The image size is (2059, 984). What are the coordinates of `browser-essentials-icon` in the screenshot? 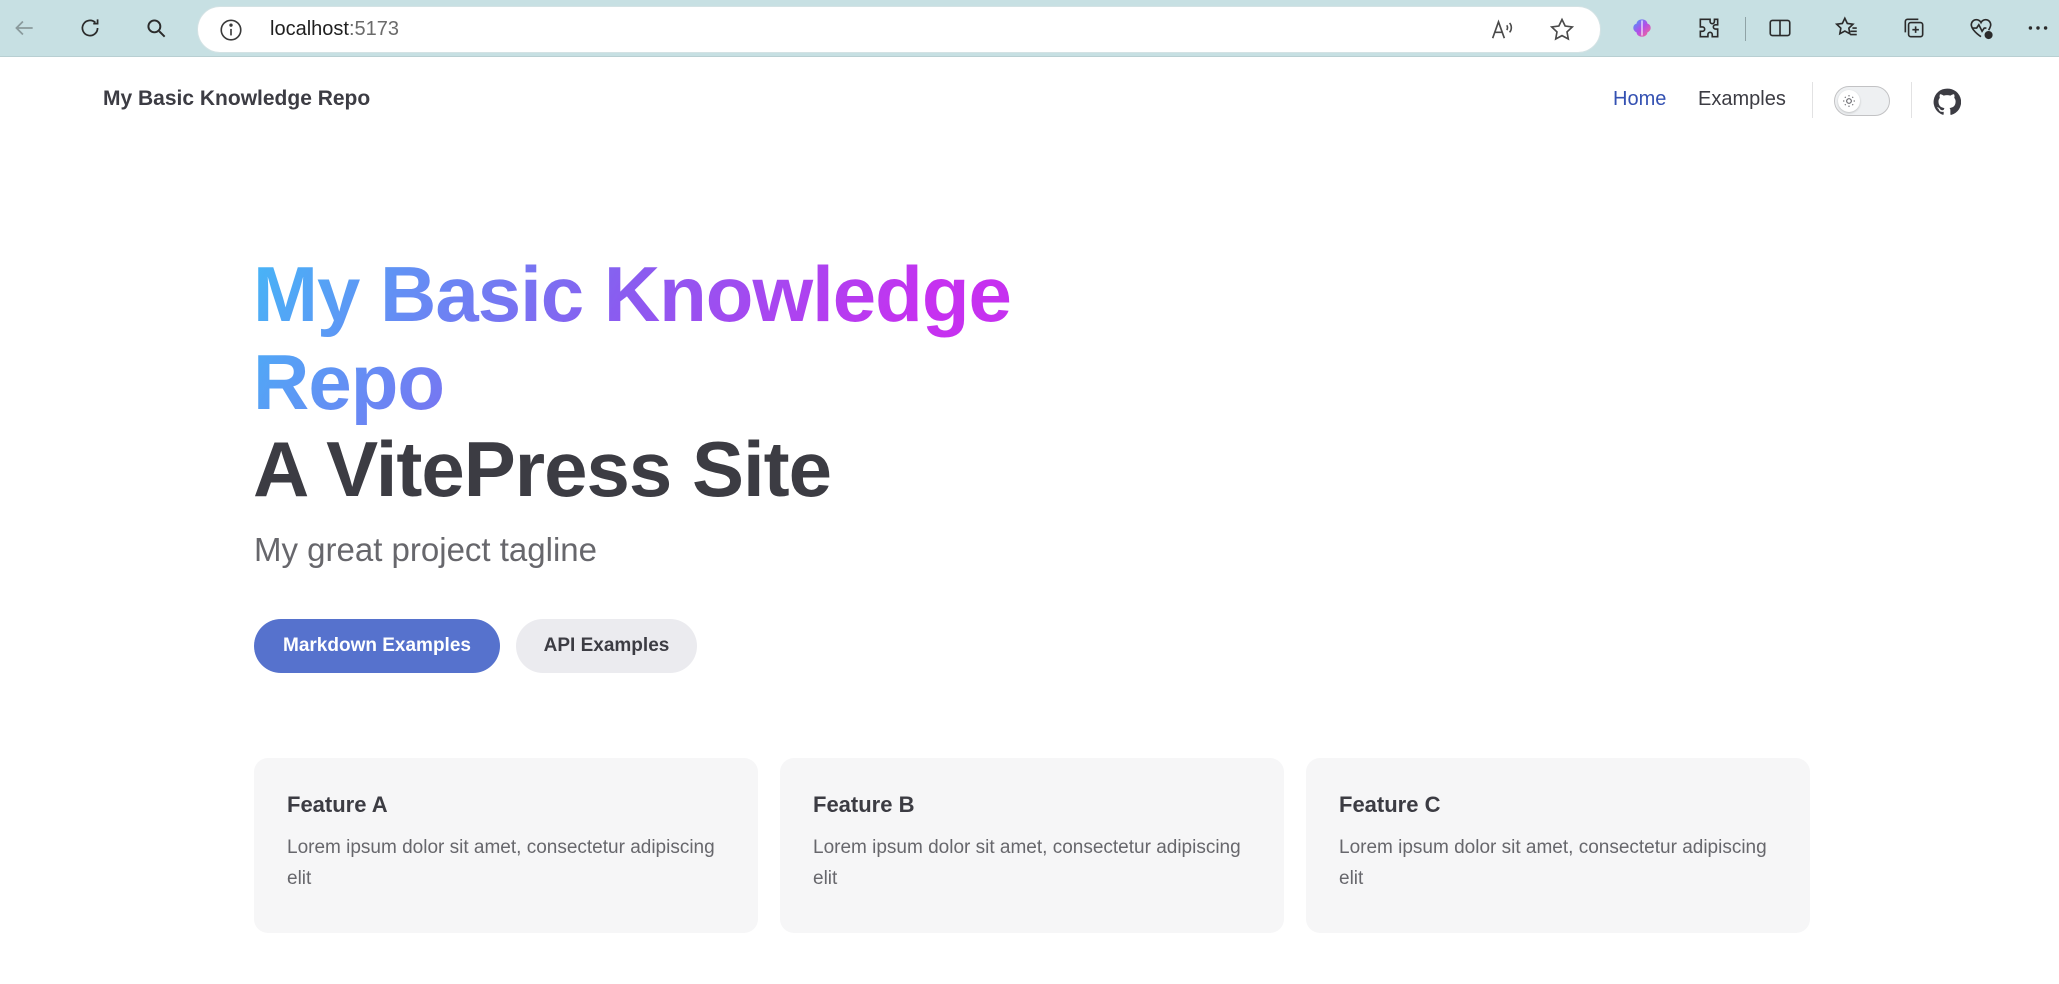 It's located at (1981, 28).